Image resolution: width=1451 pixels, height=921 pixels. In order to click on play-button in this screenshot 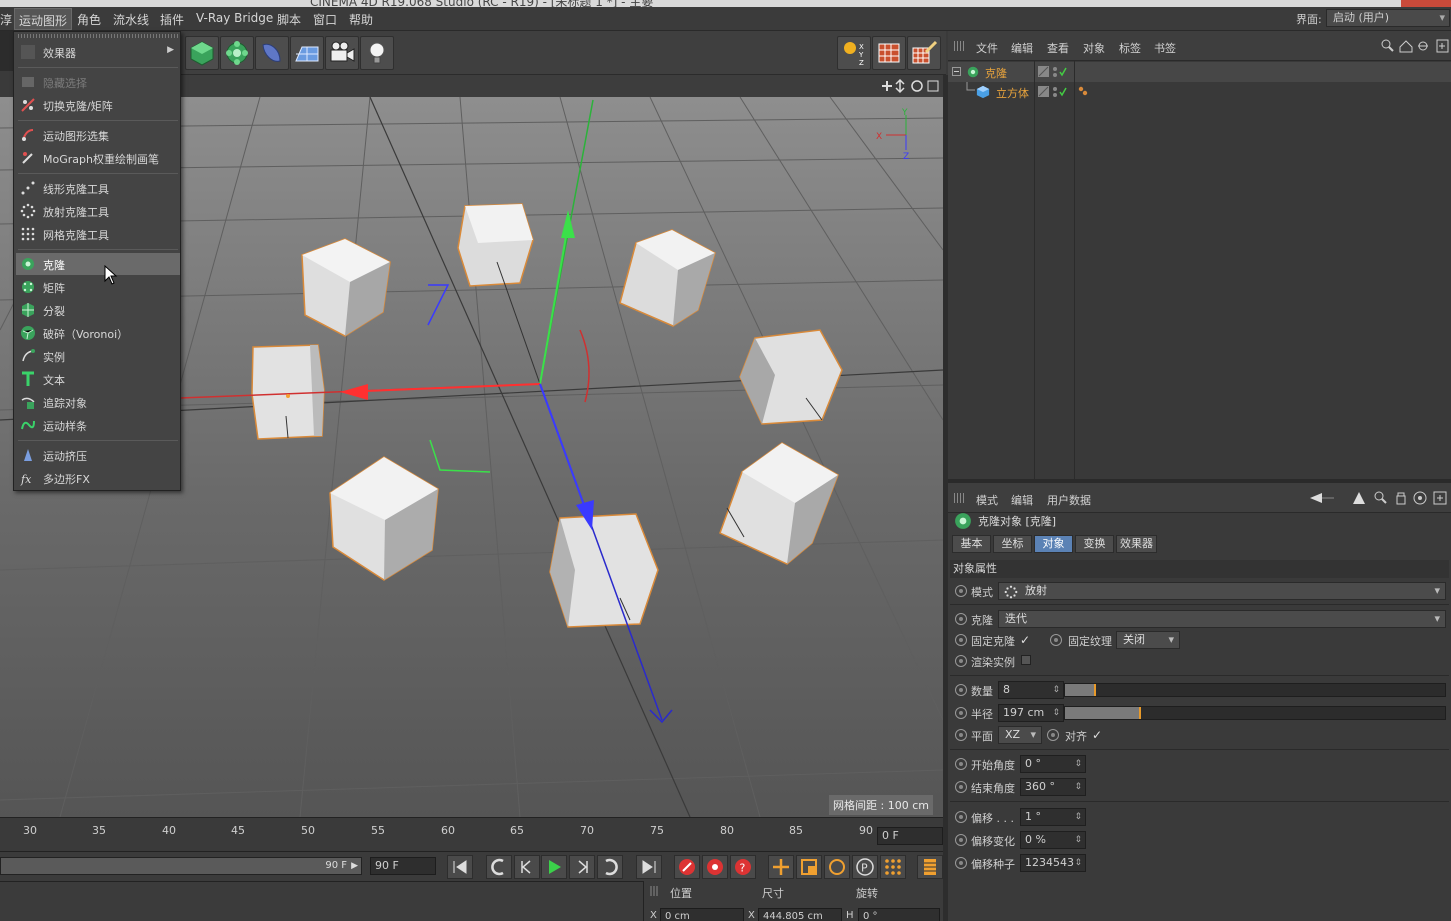, I will do `click(554, 867)`.